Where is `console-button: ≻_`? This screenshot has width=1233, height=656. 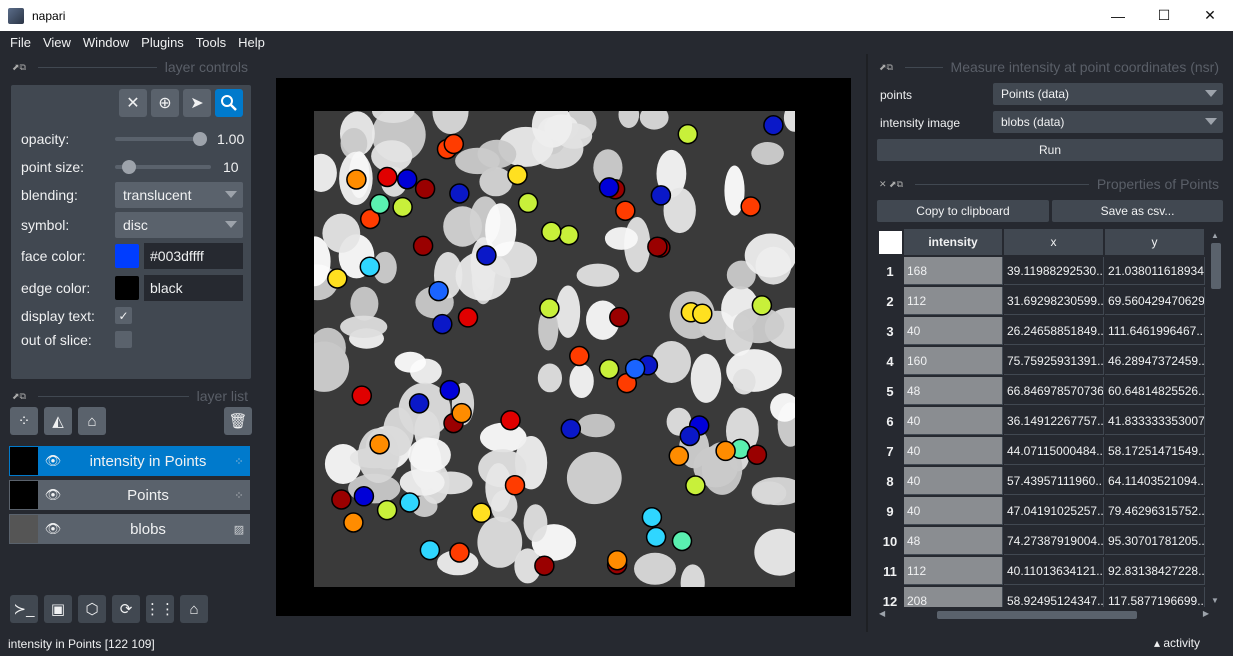
console-button: ≻_ is located at coordinates (24, 609).